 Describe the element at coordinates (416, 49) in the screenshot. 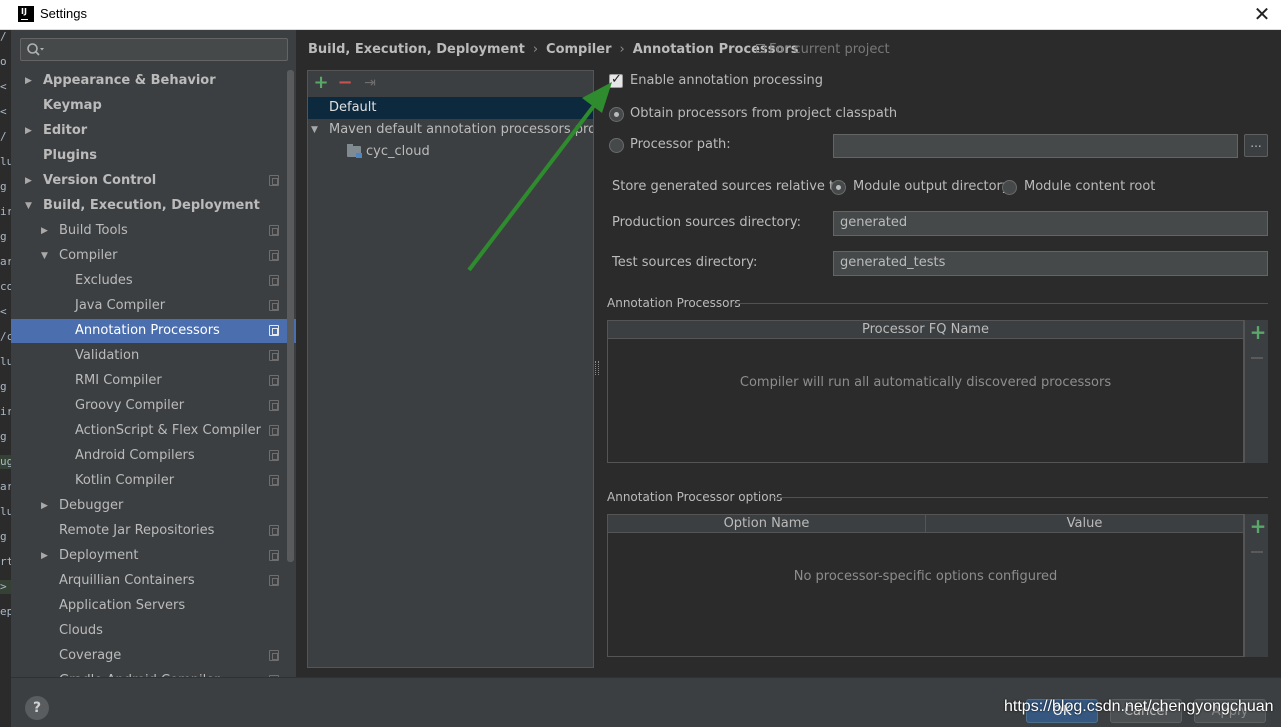

I see `breadcrumb-item: Build, Execution, Deployment` at that location.